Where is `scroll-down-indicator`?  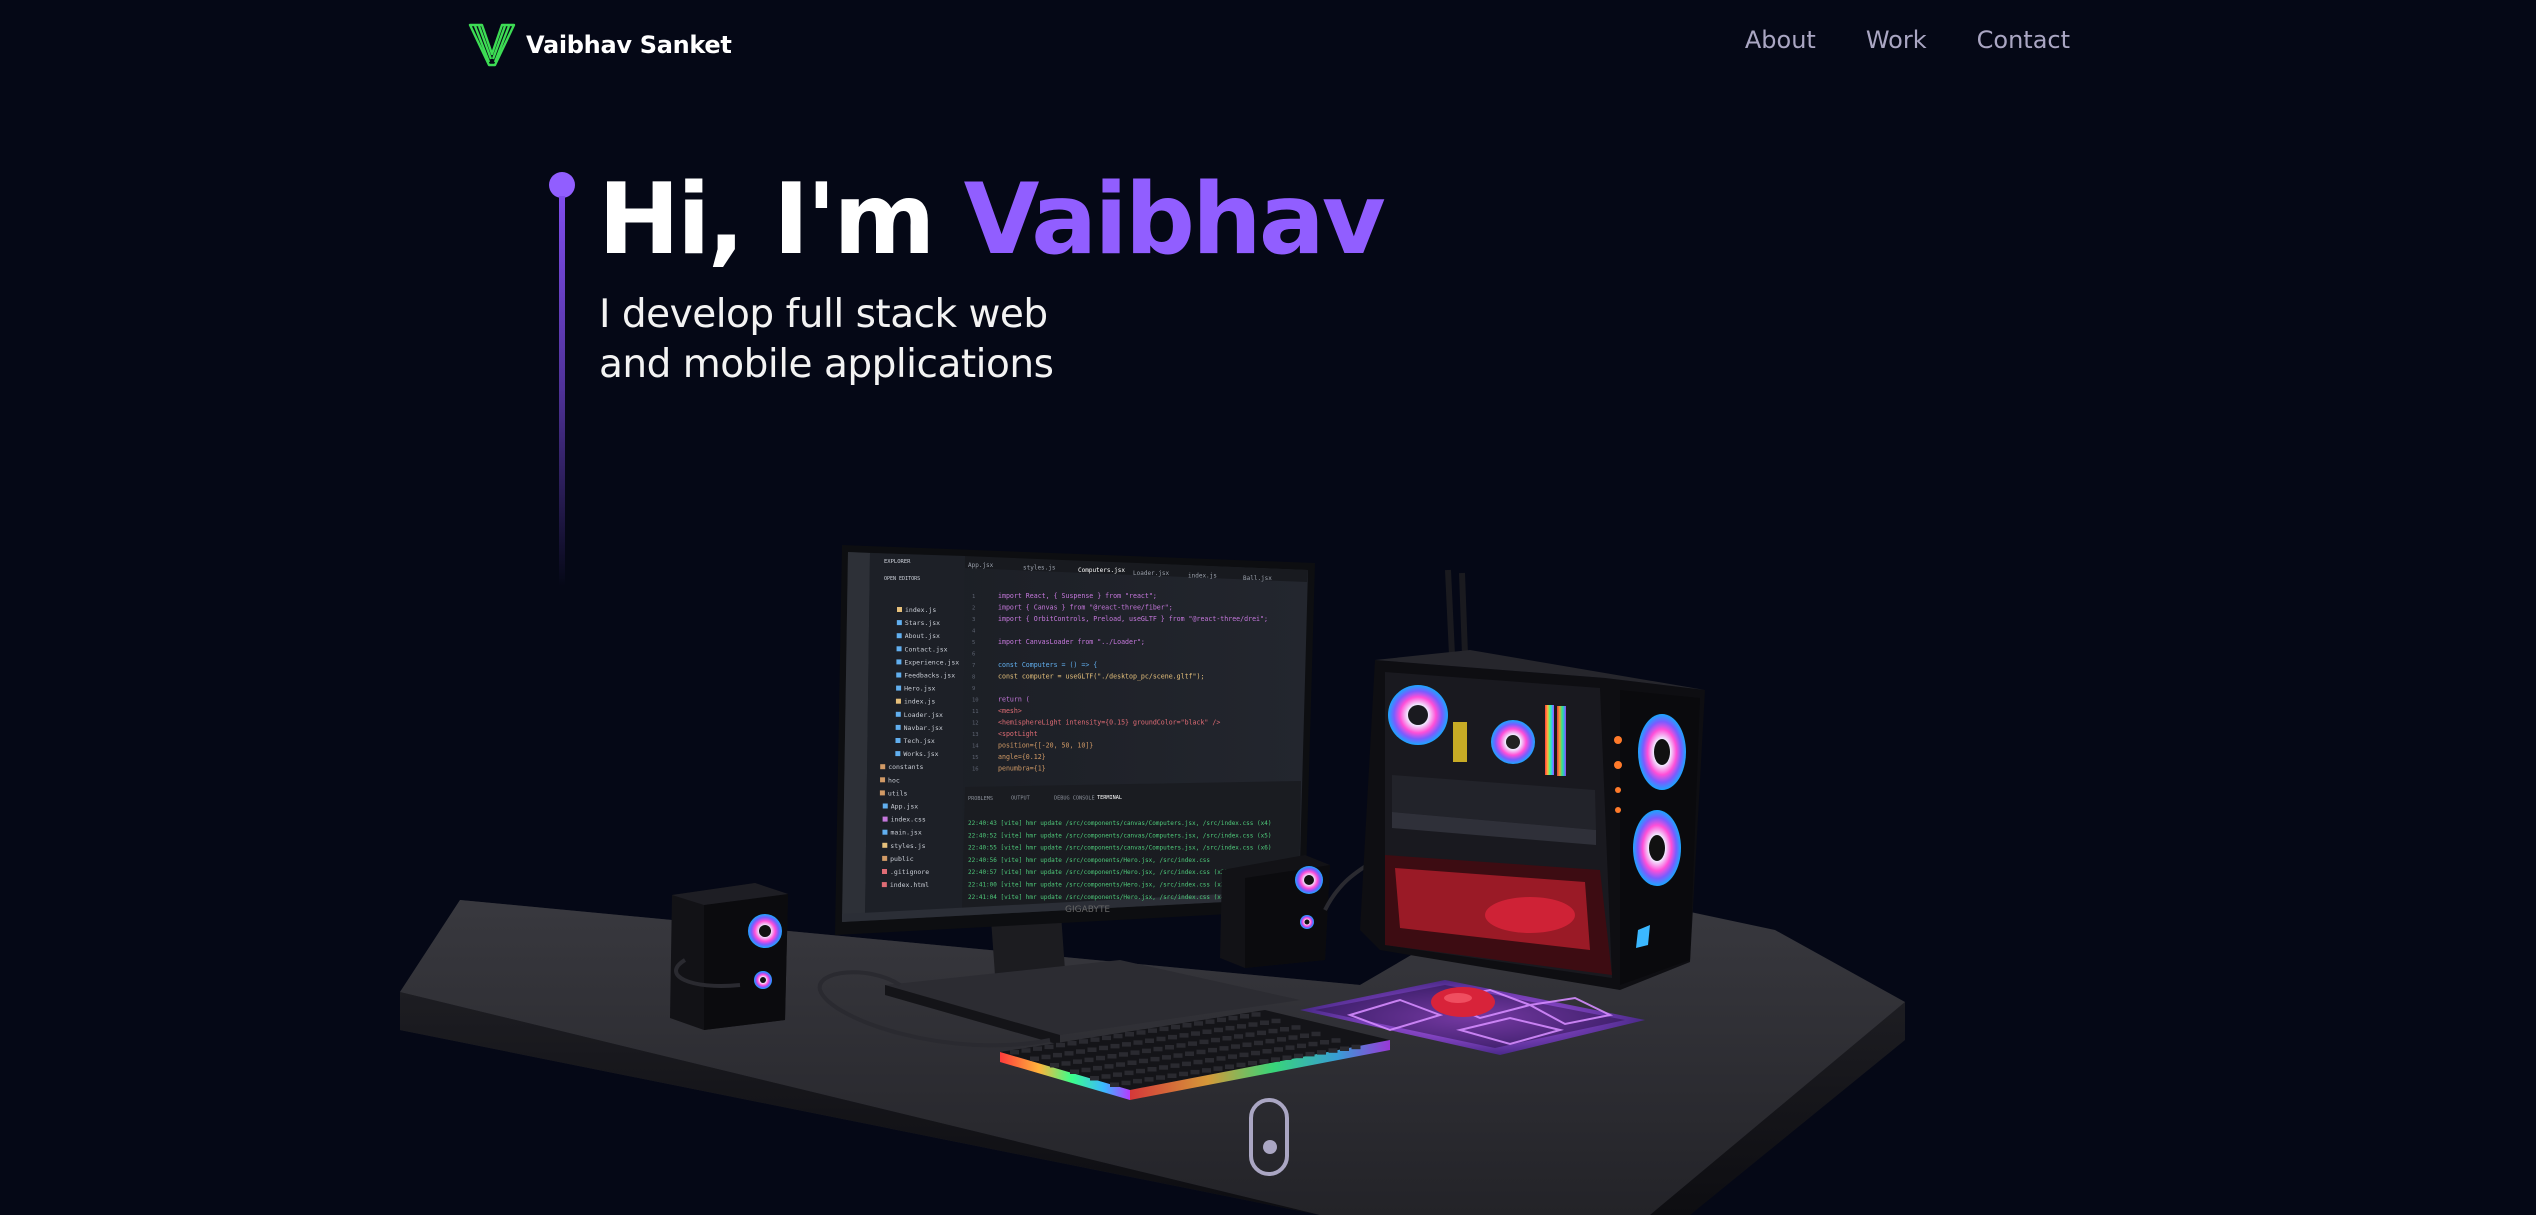 scroll-down-indicator is located at coordinates (1269, 1137).